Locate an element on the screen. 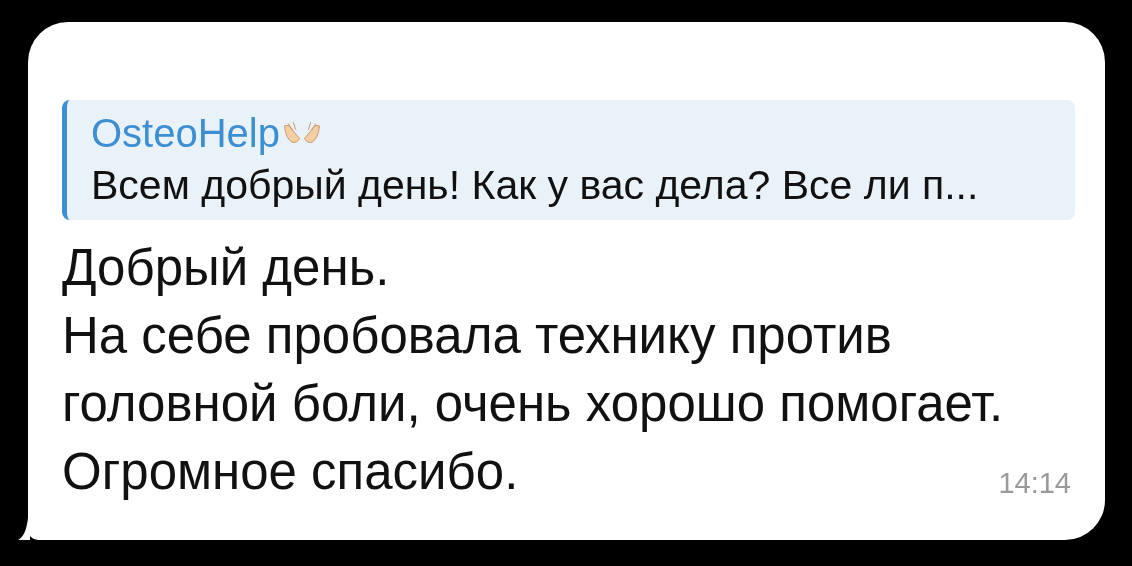  message-time: 14:14 is located at coordinates (1034, 483).